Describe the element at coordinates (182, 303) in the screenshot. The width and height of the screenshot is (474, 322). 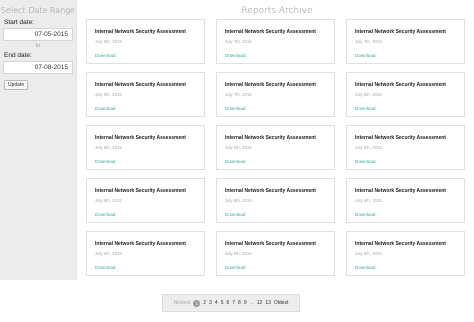
I see `newest-link: Newest` at that location.